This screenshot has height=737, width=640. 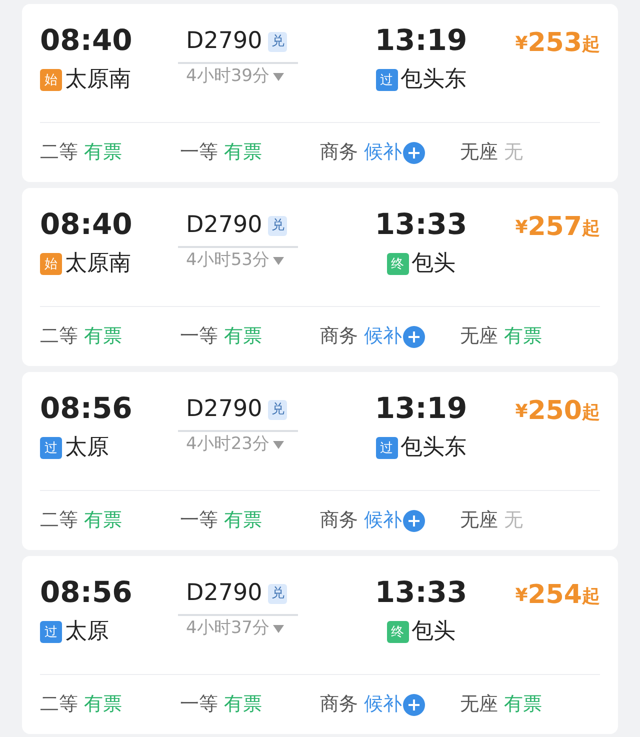 I want to click on price: ¥253起, so click(x=557, y=41).